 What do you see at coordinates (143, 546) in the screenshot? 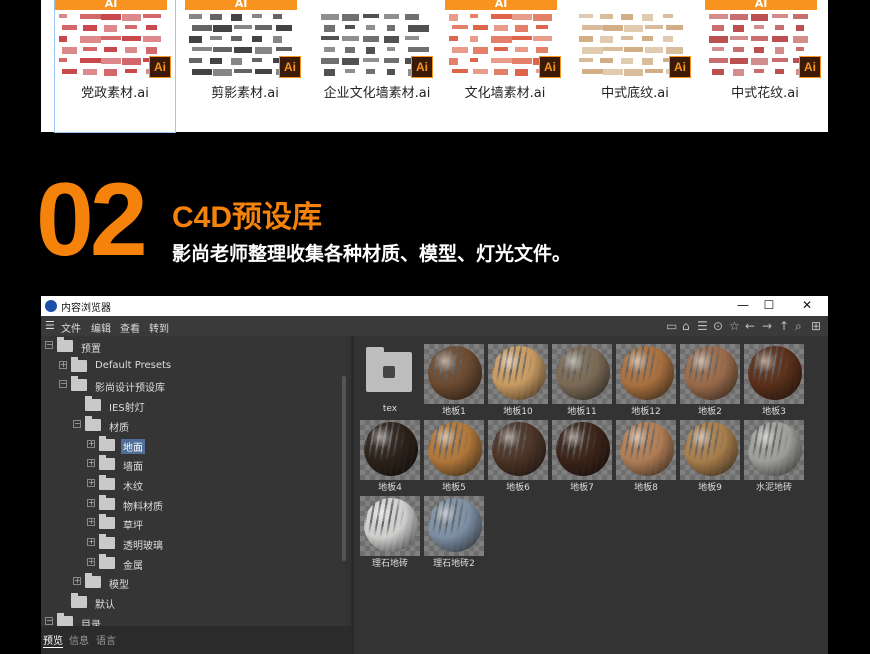
I see `tree-node-label: 透明玻璃` at bounding box center [143, 546].